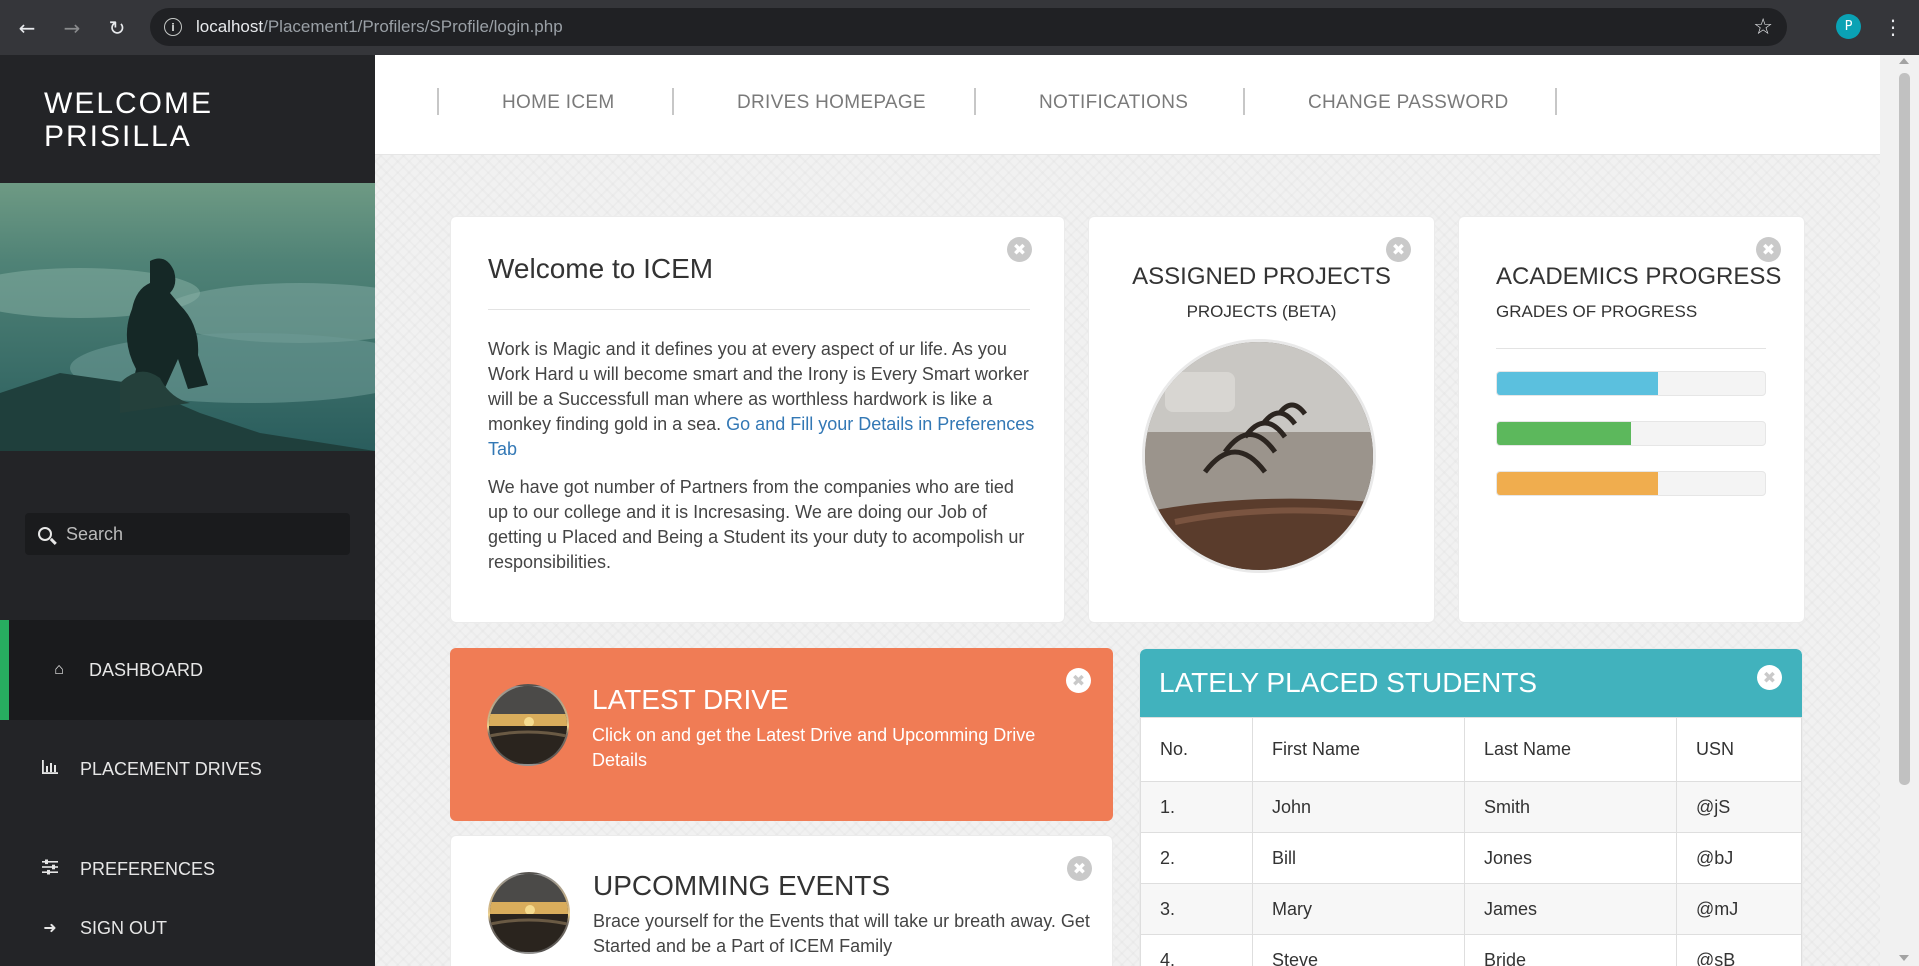 This screenshot has height=966, width=1919. Describe the element at coordinates (558, 103) in the screenshot. I see `nav-home-icem: HOME ICEM` at that location.